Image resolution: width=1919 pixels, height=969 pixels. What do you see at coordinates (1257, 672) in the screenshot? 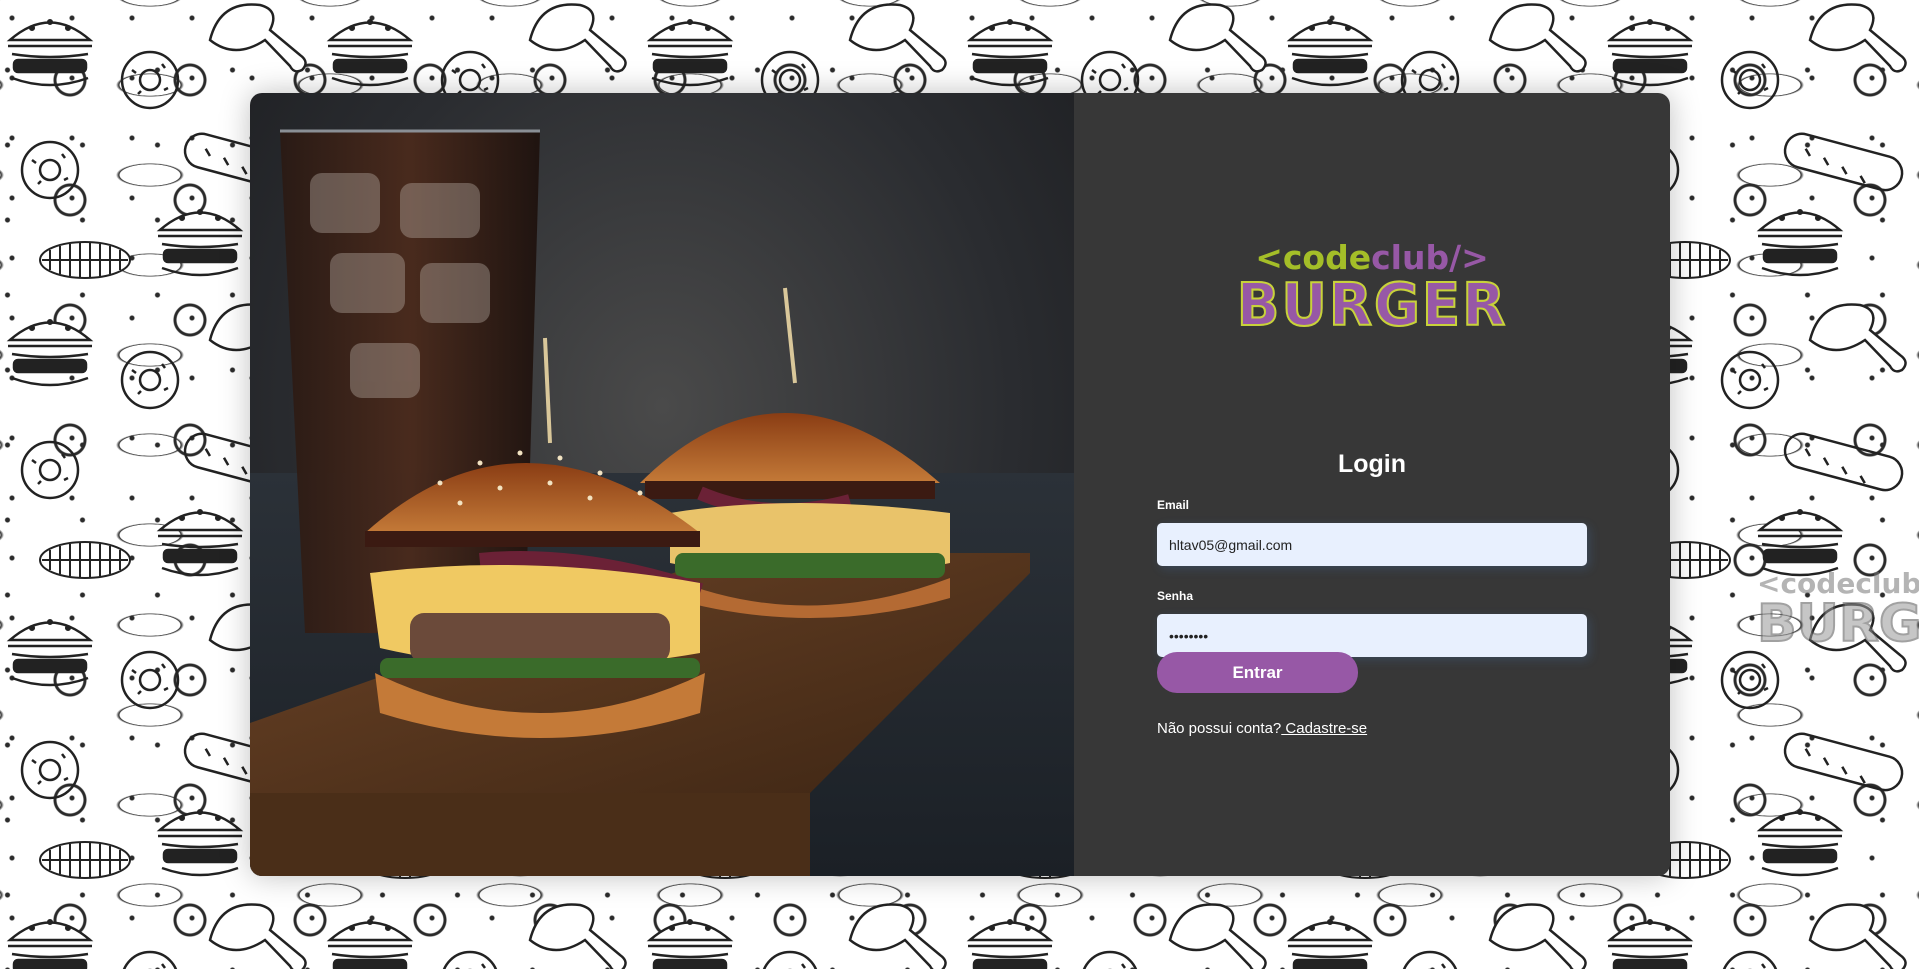
I see `login-button: Entrar` at bounding box center [1257, 672].